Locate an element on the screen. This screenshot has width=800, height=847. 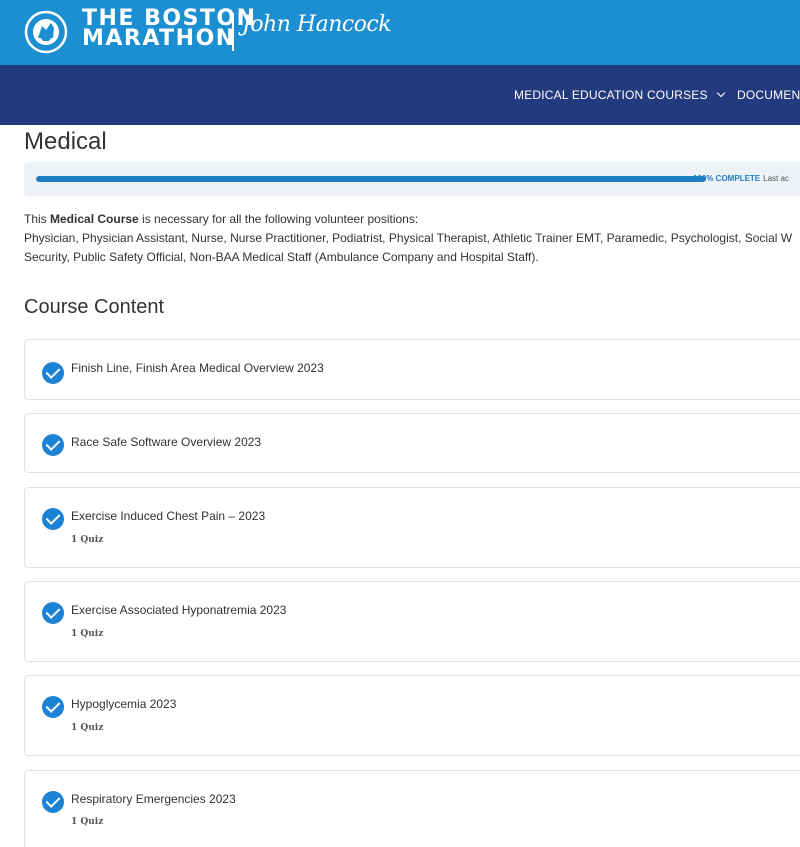
brand-header: THE BOSTON MARATHON John Hancock is located at coordinates (400, 32).